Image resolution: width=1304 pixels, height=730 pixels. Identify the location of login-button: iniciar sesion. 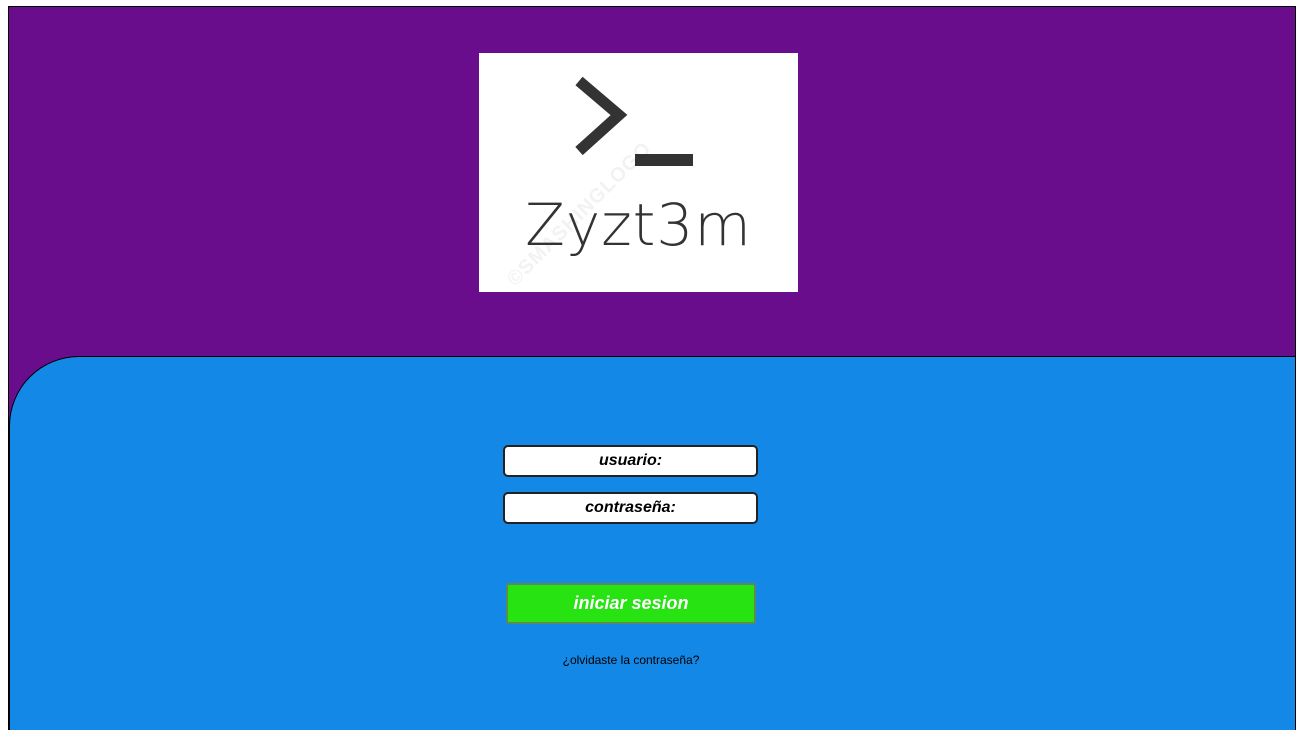
(631, 603).